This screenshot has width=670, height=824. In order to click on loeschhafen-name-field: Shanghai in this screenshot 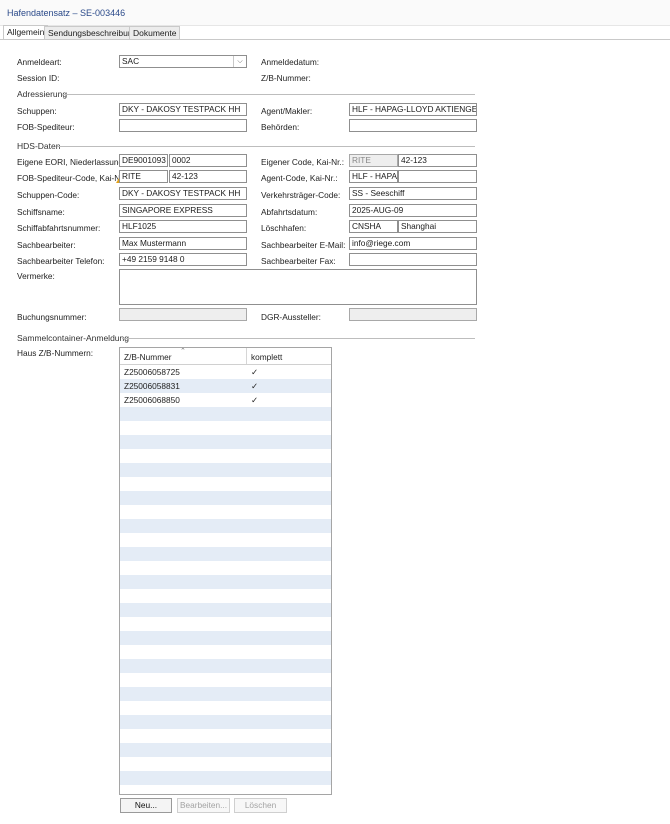, I will do `click(437, 226)`.